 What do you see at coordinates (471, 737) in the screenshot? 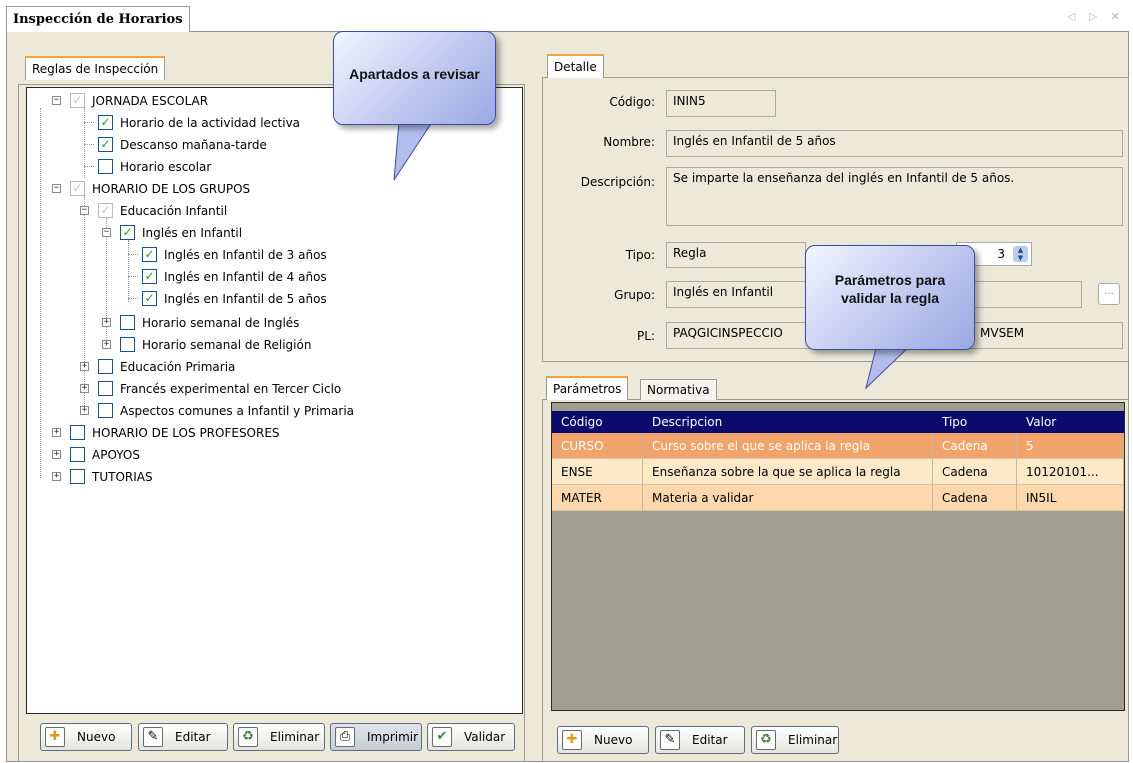
I see `validate-button: ✔ Validar` at bounding box center [471, 737].